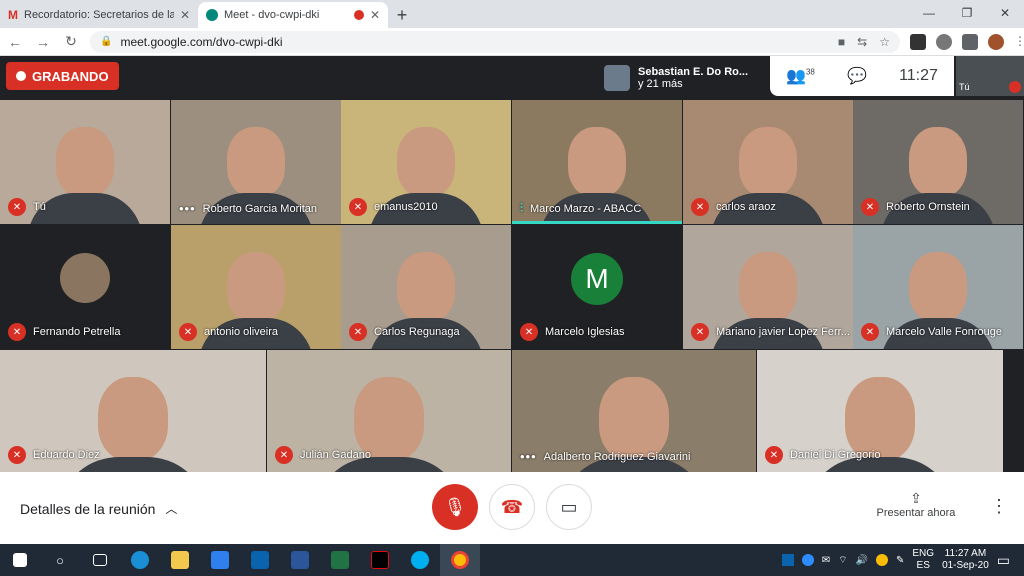 The image size is (1024, 576). Describe the element at coordinates (900, 560) in the screenshot. I see `pen-icon: ✎` at that location.